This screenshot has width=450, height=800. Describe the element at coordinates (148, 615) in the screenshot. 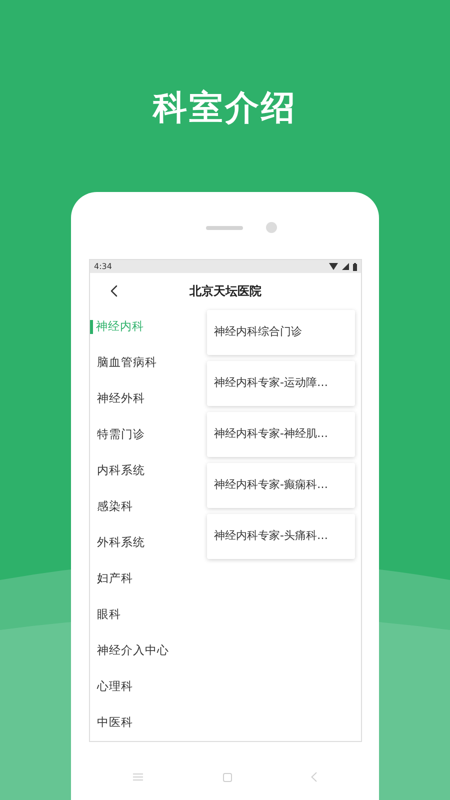

I see `department-item: 眼科` at that location.